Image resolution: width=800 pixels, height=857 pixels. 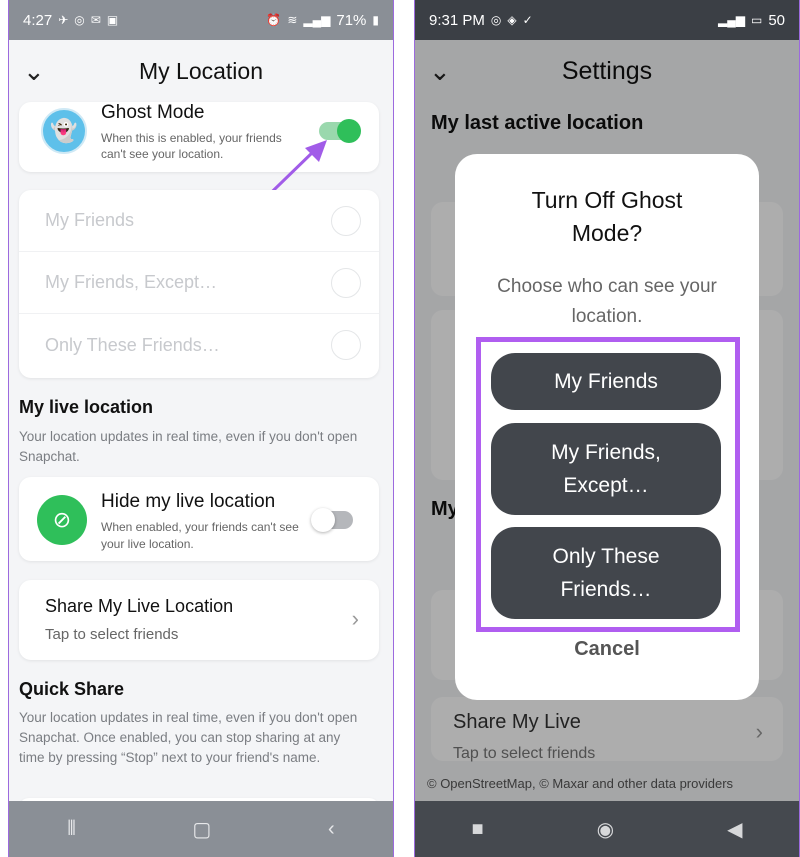 I want to click on home-icon: ◉, so click(x=605, y=829).